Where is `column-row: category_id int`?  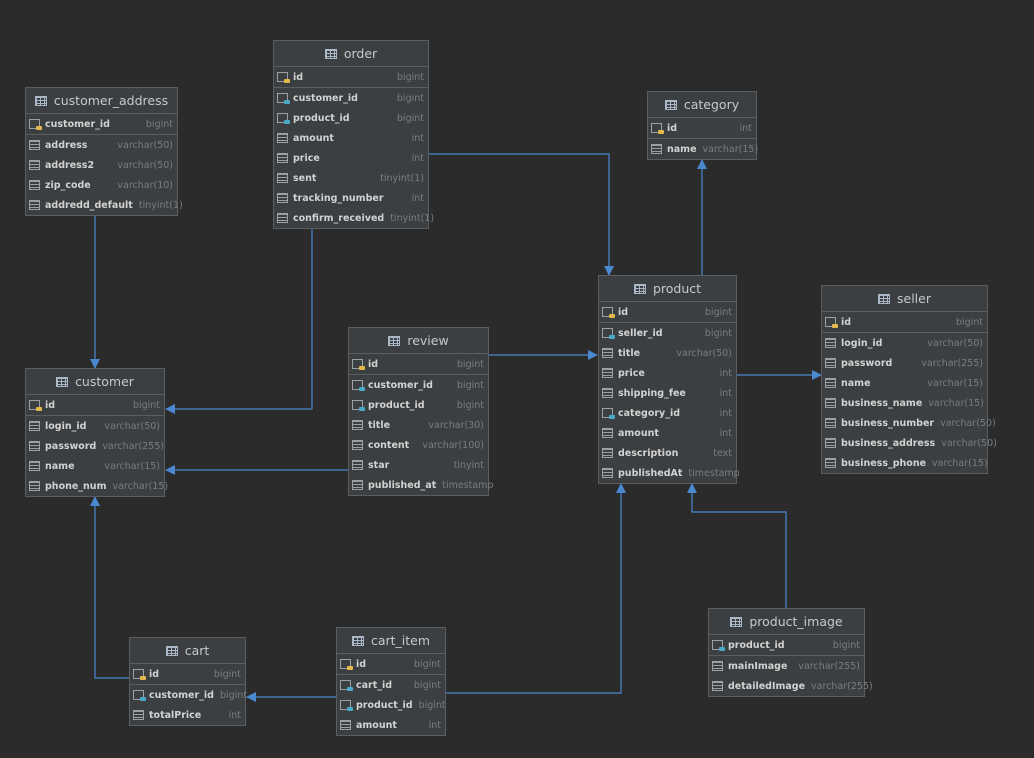 column-row: category_id int is located at coordinates (667, 413).